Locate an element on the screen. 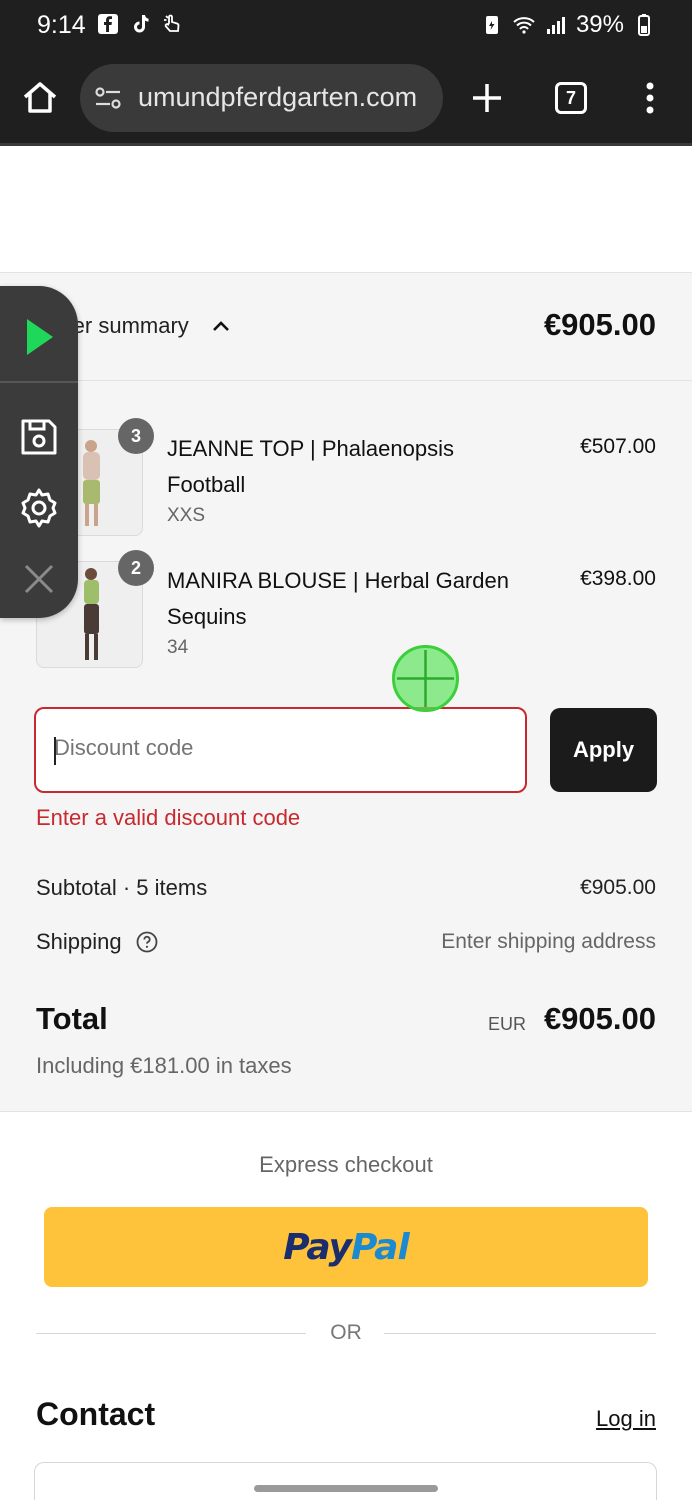  product-variant: 34 is located at coordinates (178, 647).